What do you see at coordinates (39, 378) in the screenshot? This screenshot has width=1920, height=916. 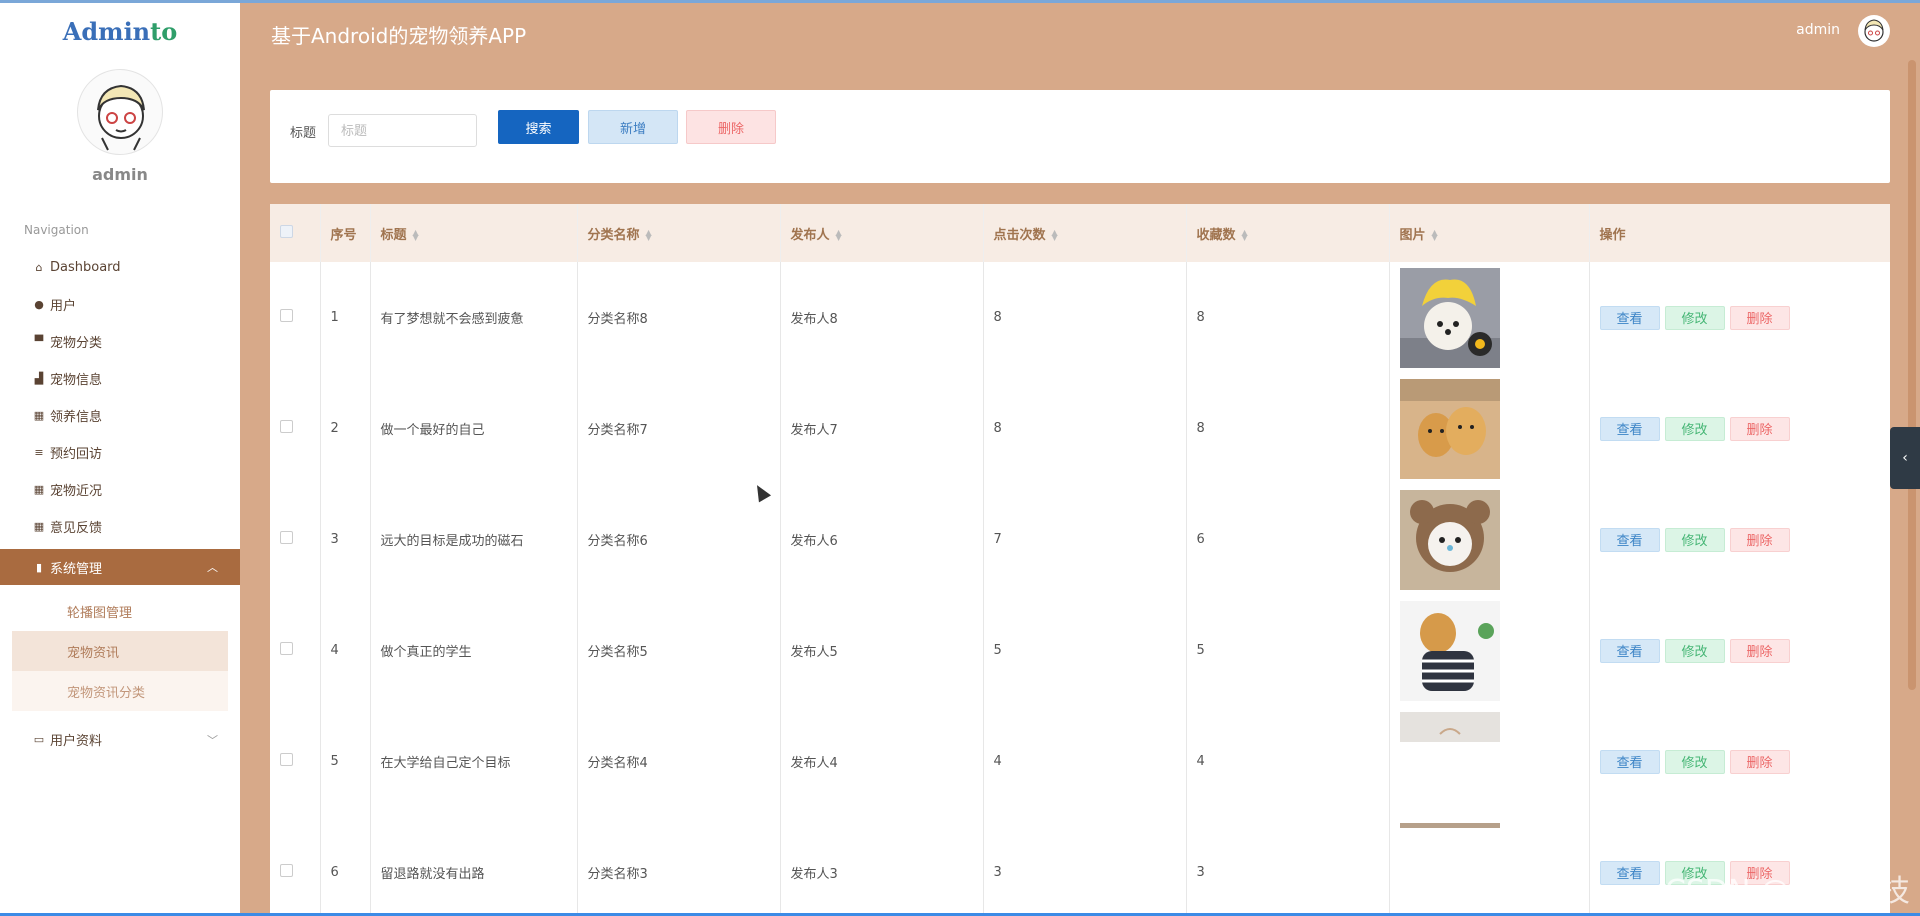 I see `bar-chart-icon: ▟` at bounding box center [39, 378].